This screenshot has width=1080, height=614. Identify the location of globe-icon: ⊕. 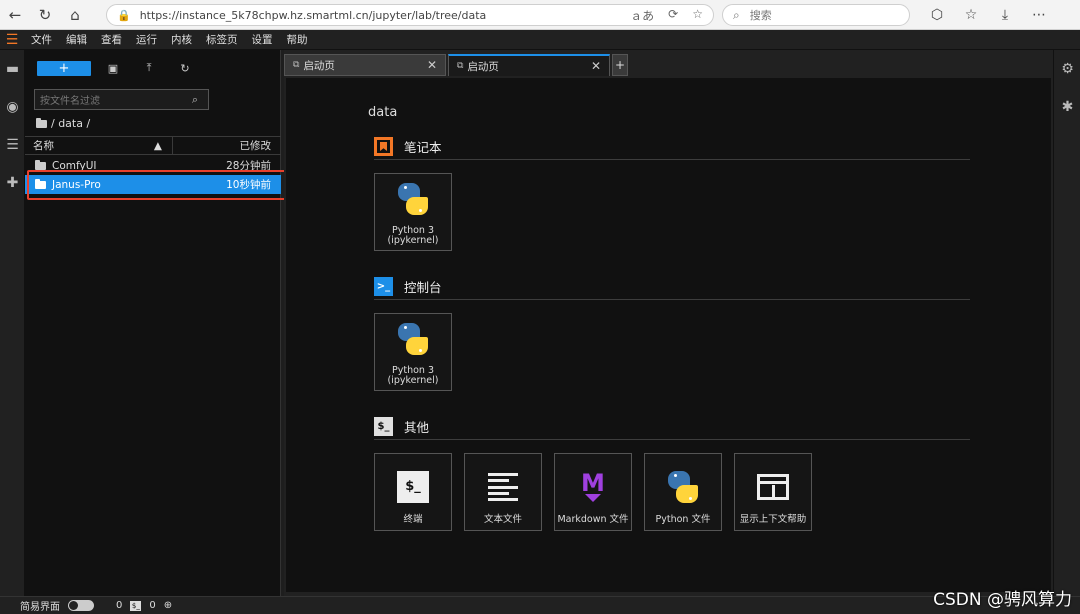
(168, 605).